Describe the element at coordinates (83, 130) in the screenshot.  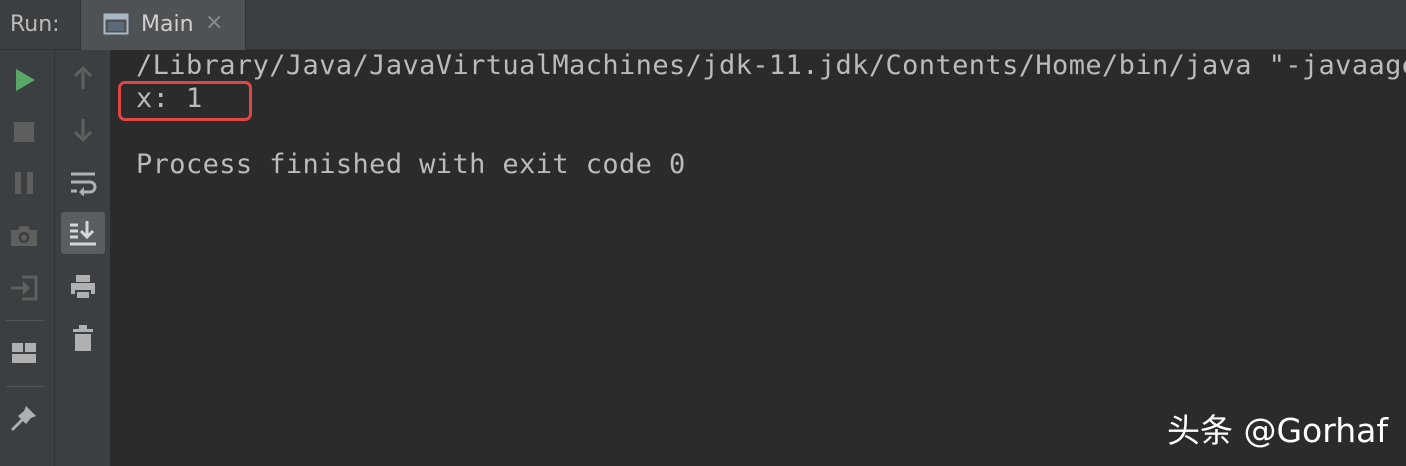
I see `down-arrow-icon` at that location.